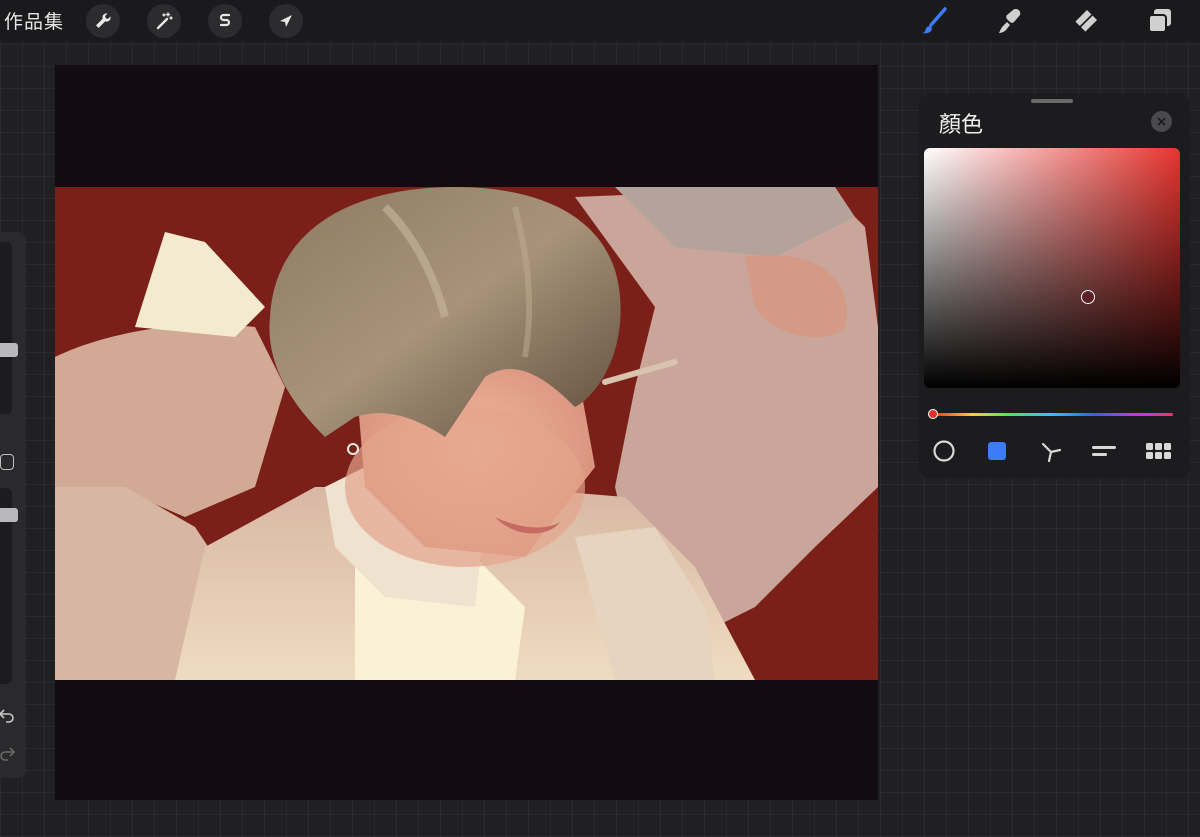  What do you see at coordinates (9, 350) in the screenshot?
I see `brush-size-thumb` at bounding box center [9, 350].